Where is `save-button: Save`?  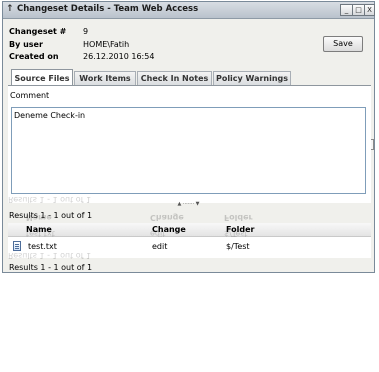
save-button: Save is located at coordinates (343, 44).